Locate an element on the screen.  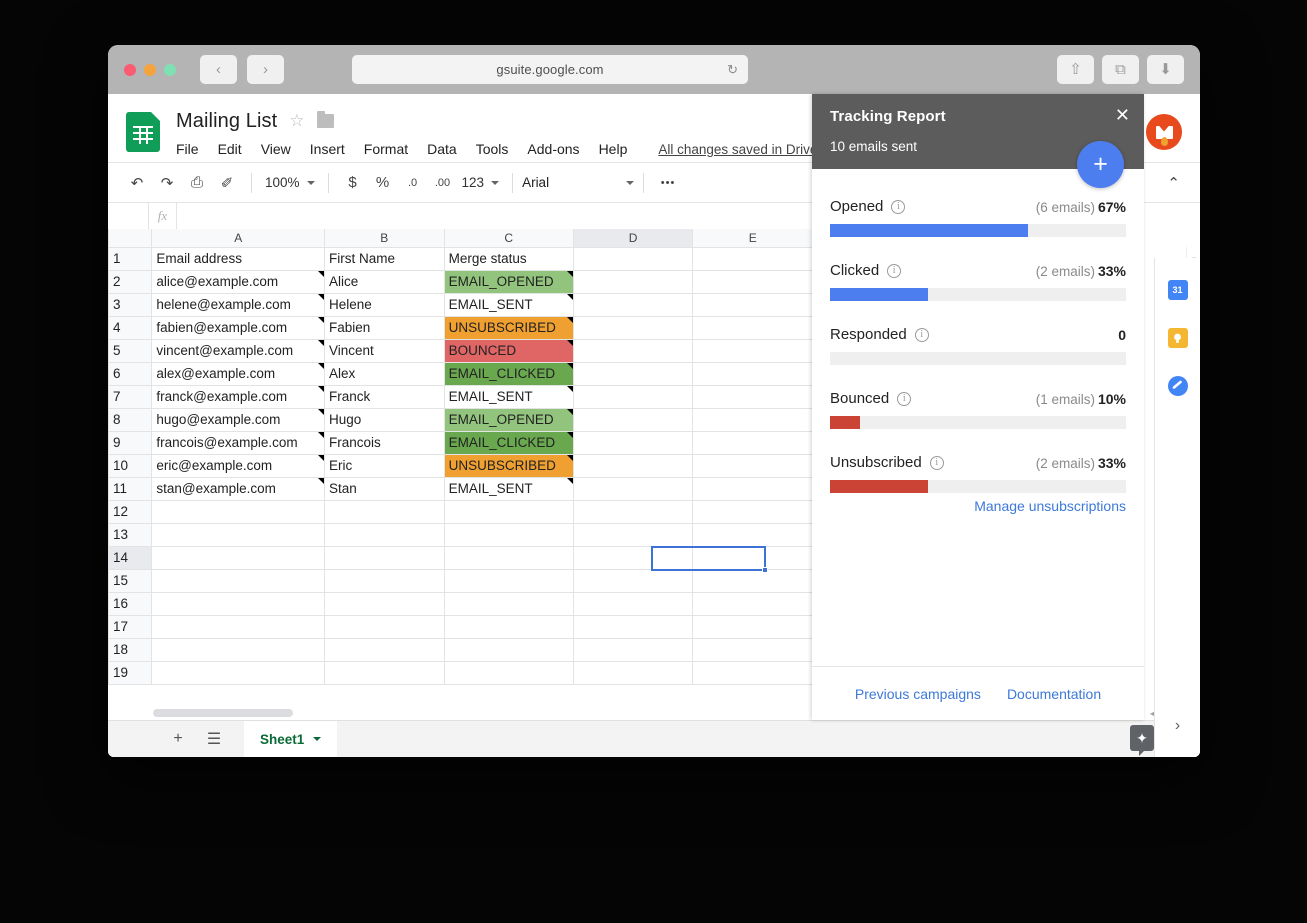
table-row: 8 hugo@example.com Hugo EMAIL_OPENED is located at coordinates (513, 419).